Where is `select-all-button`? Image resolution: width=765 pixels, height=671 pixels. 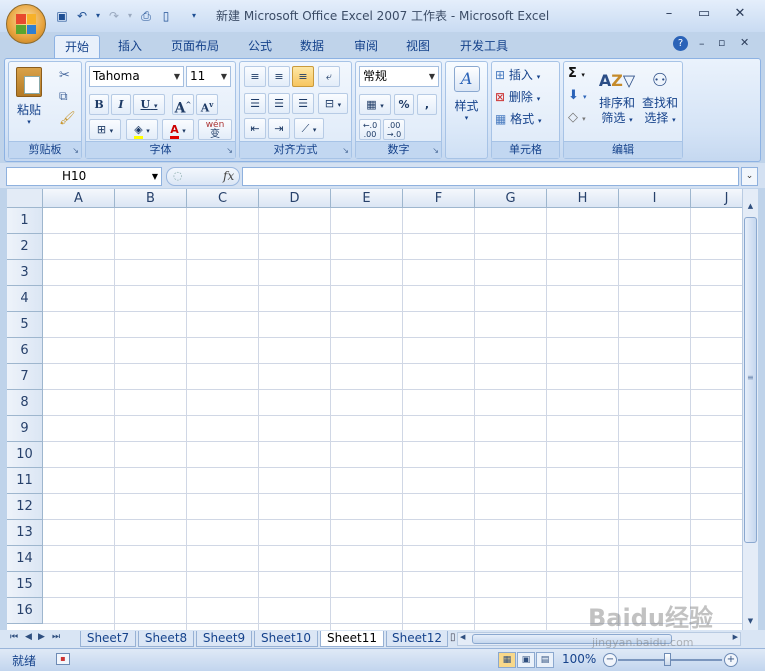 select-all-button is located at coordinates (25, 198).